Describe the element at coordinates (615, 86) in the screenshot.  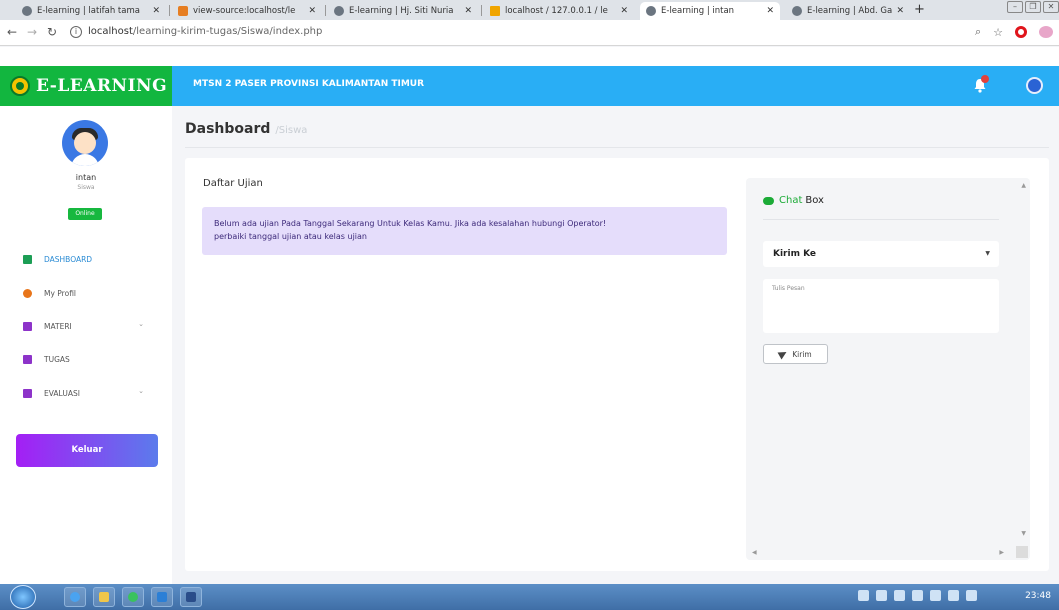
I see `top-navbar: MTSN 2 PASER PROVINSI KALIMANTAN TIMUR` at that location.